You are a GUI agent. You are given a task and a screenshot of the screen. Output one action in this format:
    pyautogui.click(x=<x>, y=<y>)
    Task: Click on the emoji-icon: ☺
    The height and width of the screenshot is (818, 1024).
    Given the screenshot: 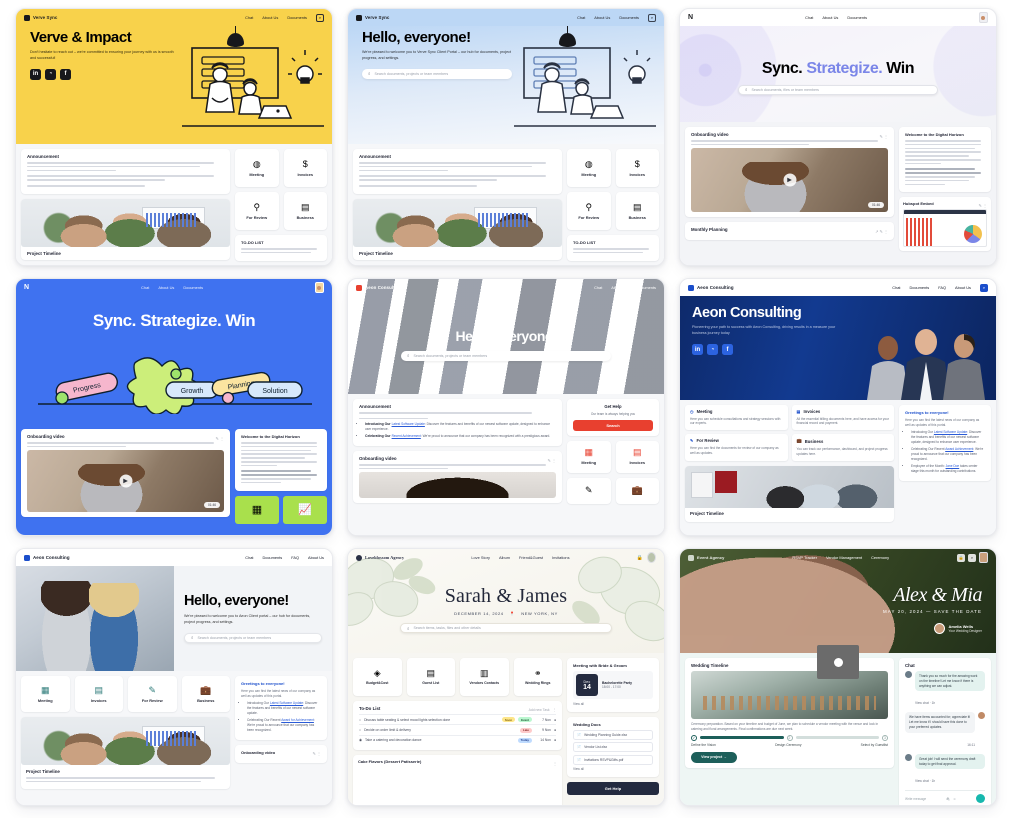 What is the action you would take?
    pyautogui.click(x=954, y=799)
    